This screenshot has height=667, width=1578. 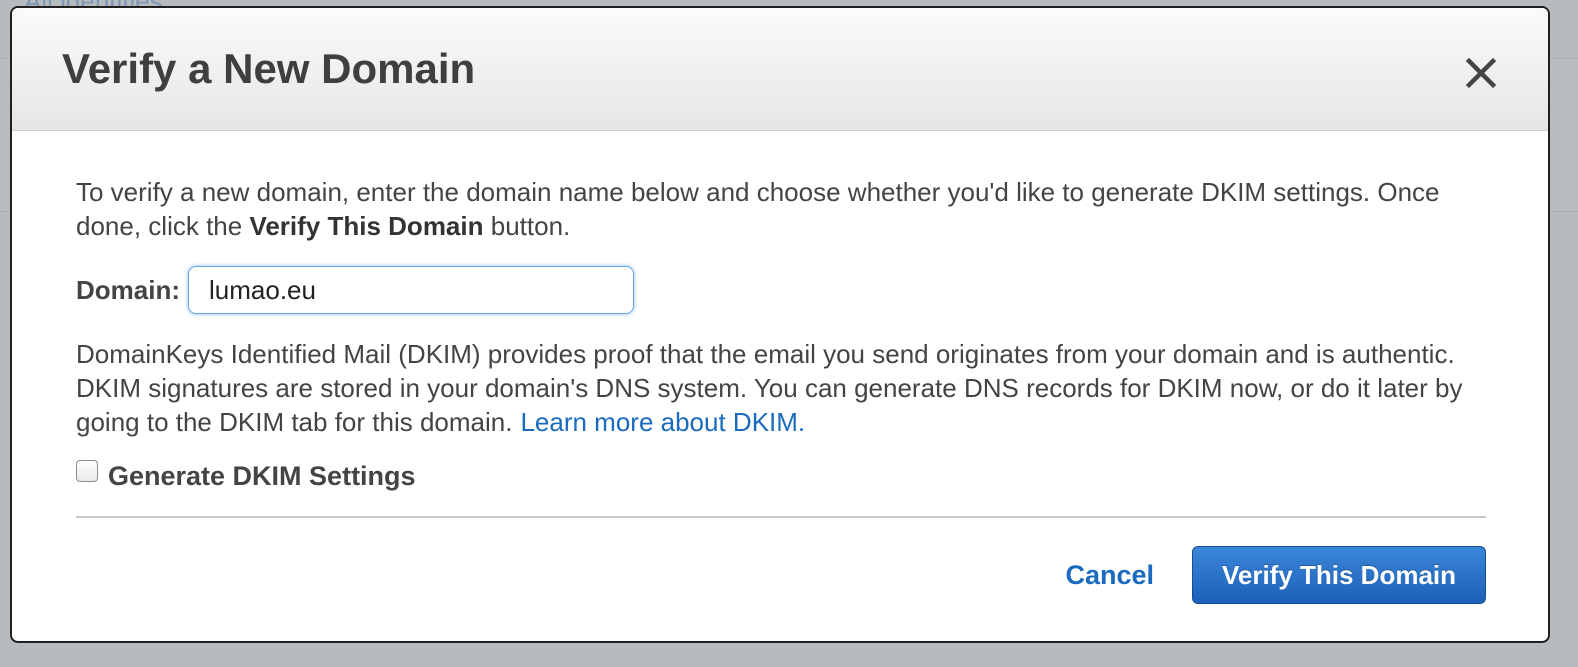 I want to click on verify-domain-button: Verify This Domain, so click(x=1339, y=575).